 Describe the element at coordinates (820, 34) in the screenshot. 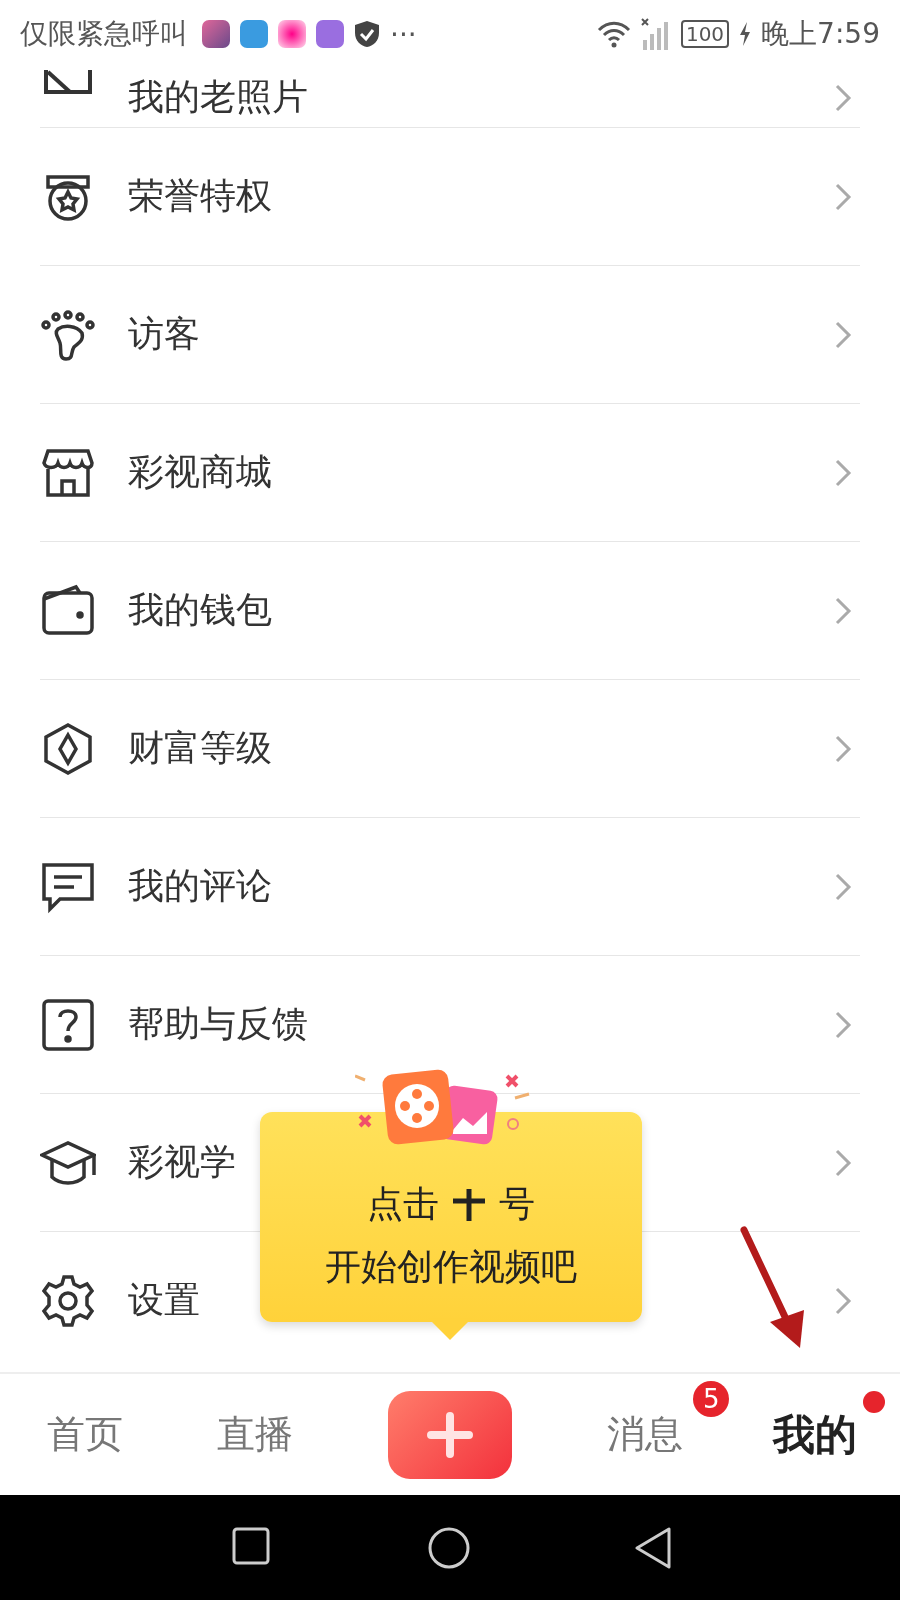

I see `clock: 晚上7:59` at that location.